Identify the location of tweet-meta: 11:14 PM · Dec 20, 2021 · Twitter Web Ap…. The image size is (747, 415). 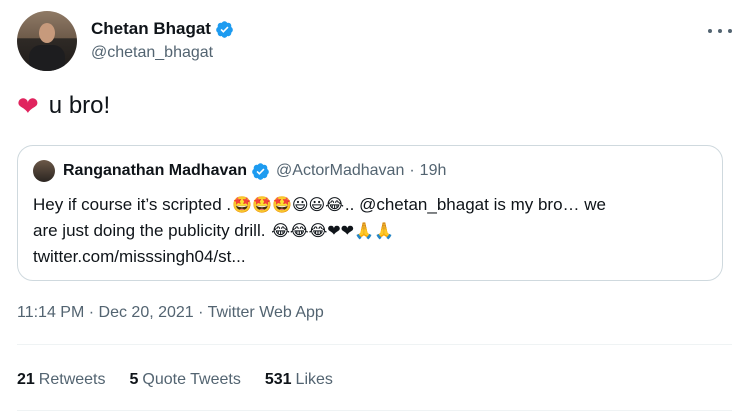
(170, 313).